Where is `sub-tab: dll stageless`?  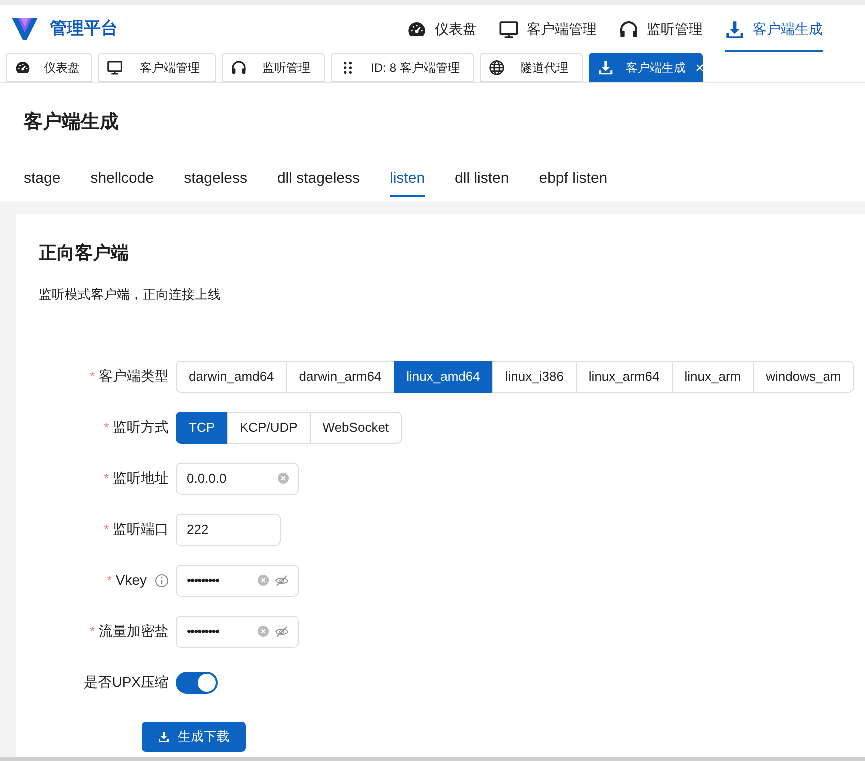 sub-tab: dll stageless is located at coordinates (318, 180).